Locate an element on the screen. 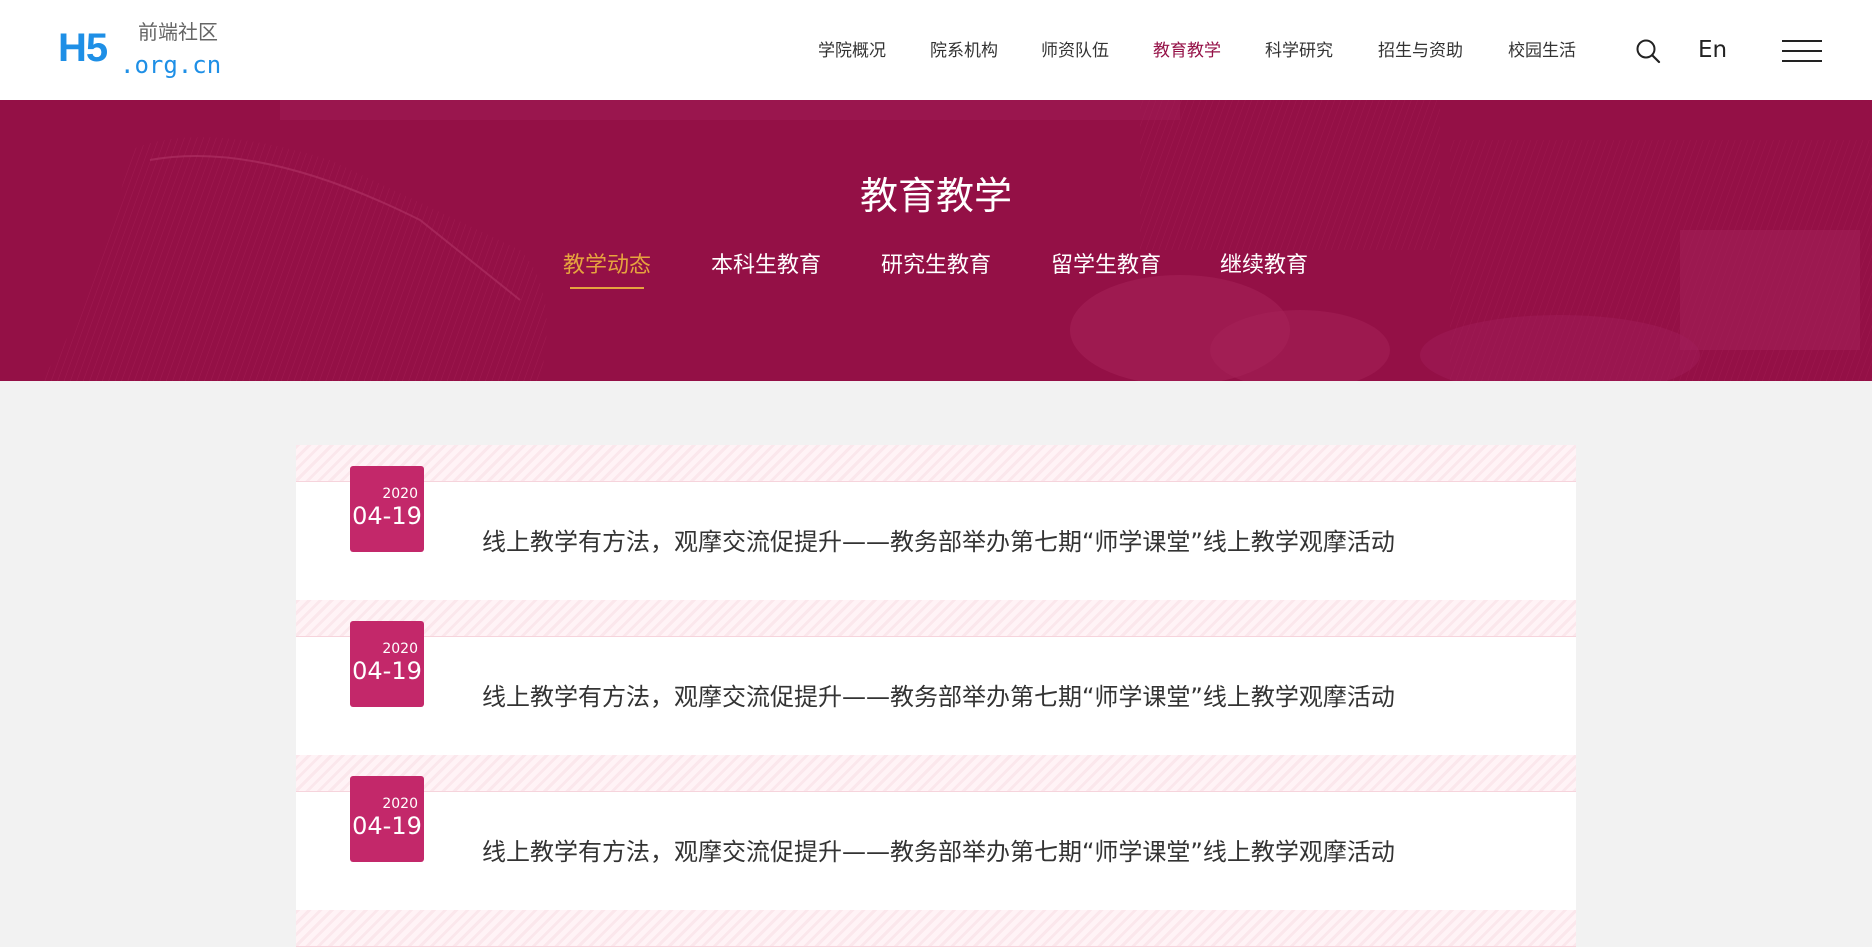  tab-graduate: 研究生教育 is located at coordinates (936, 266).